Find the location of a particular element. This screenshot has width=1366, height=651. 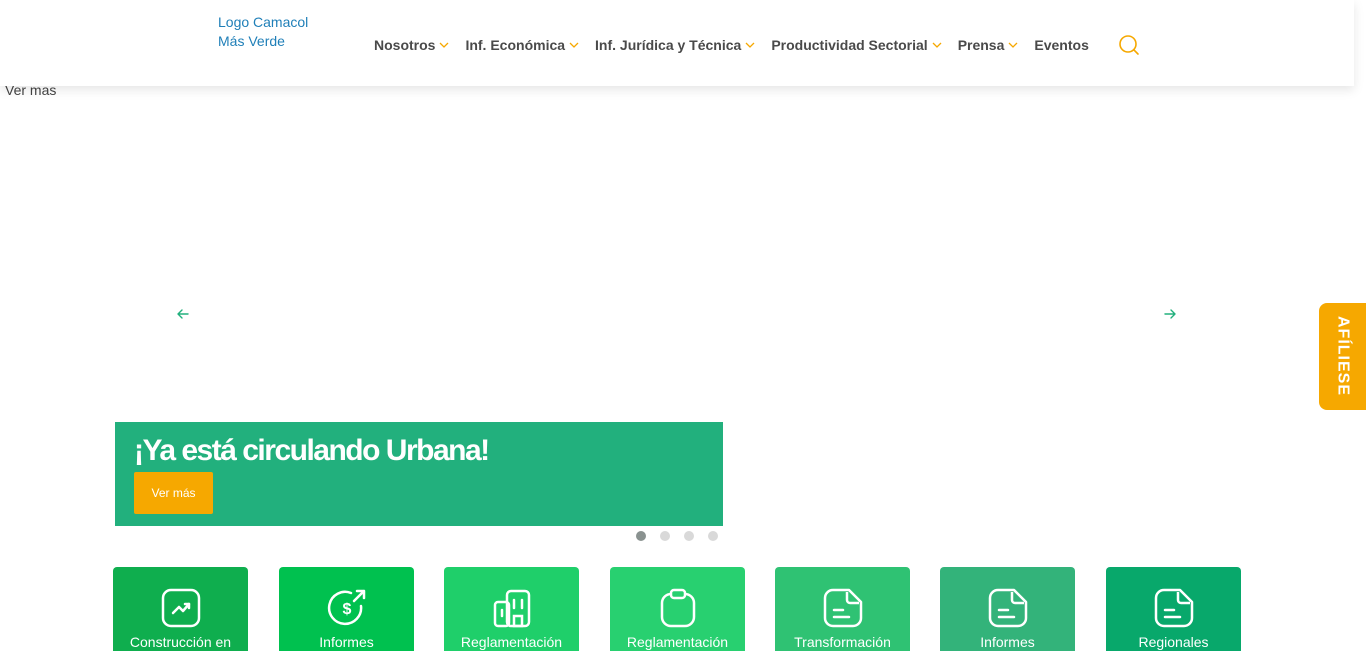

nav-item-inf-economica: Inf. Económica is located at coordinates (522, 45).